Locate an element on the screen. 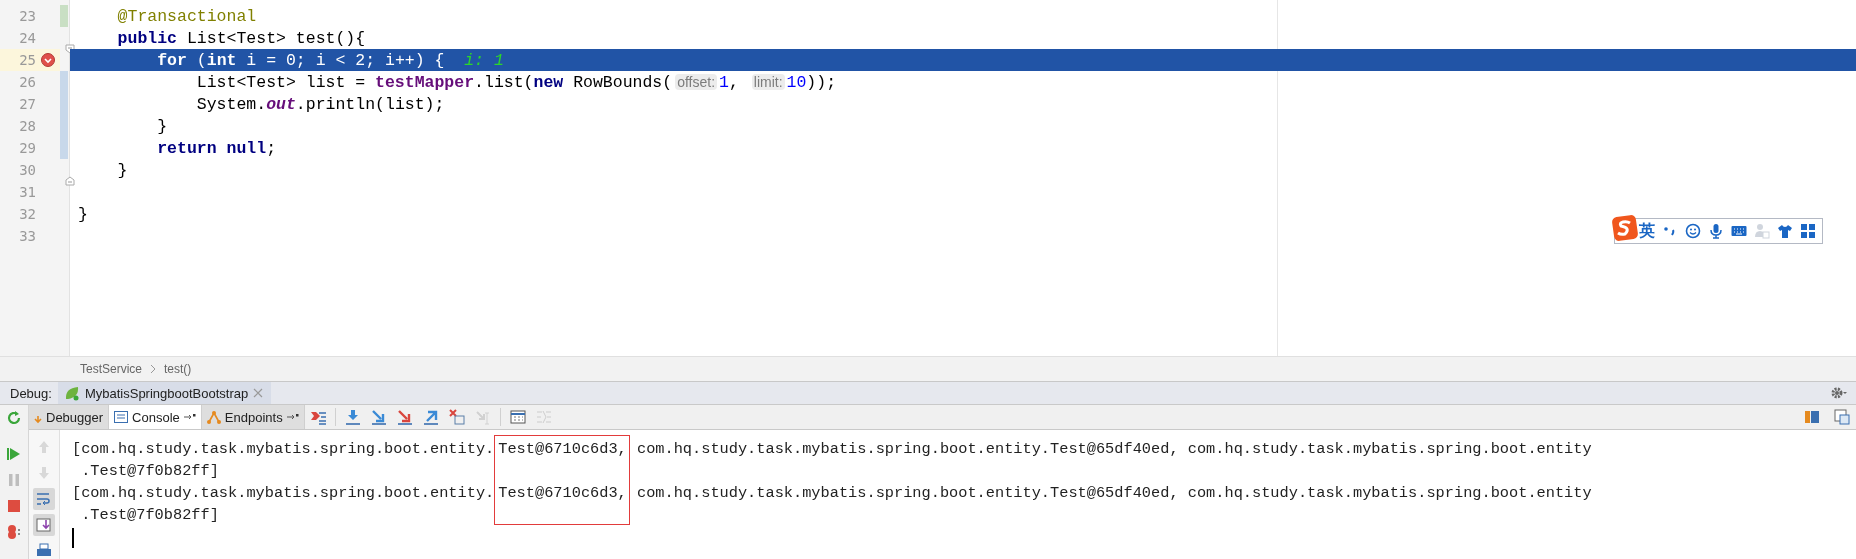  line-number: 26 is located at coordinates (27, 82).